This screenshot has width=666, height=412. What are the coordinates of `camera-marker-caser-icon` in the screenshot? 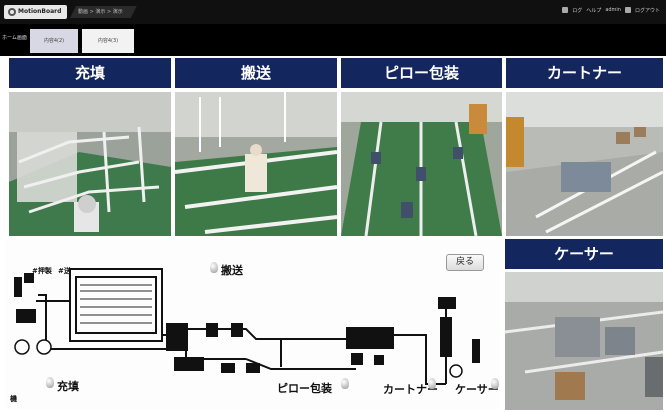 It's located at (495, 383).